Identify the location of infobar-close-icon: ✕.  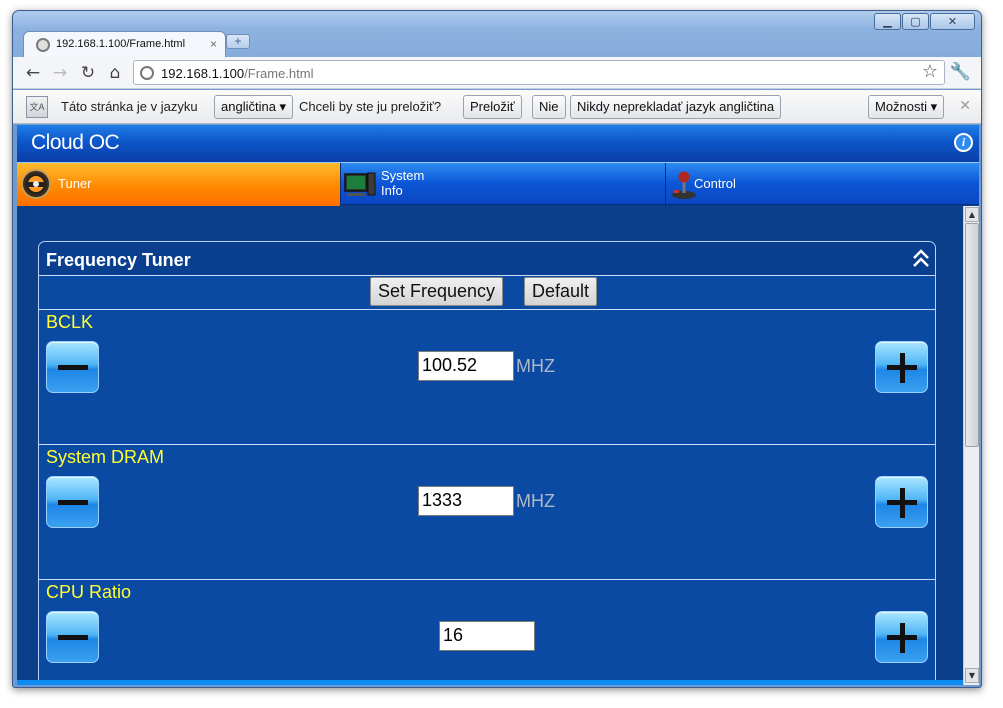
(965, 106).